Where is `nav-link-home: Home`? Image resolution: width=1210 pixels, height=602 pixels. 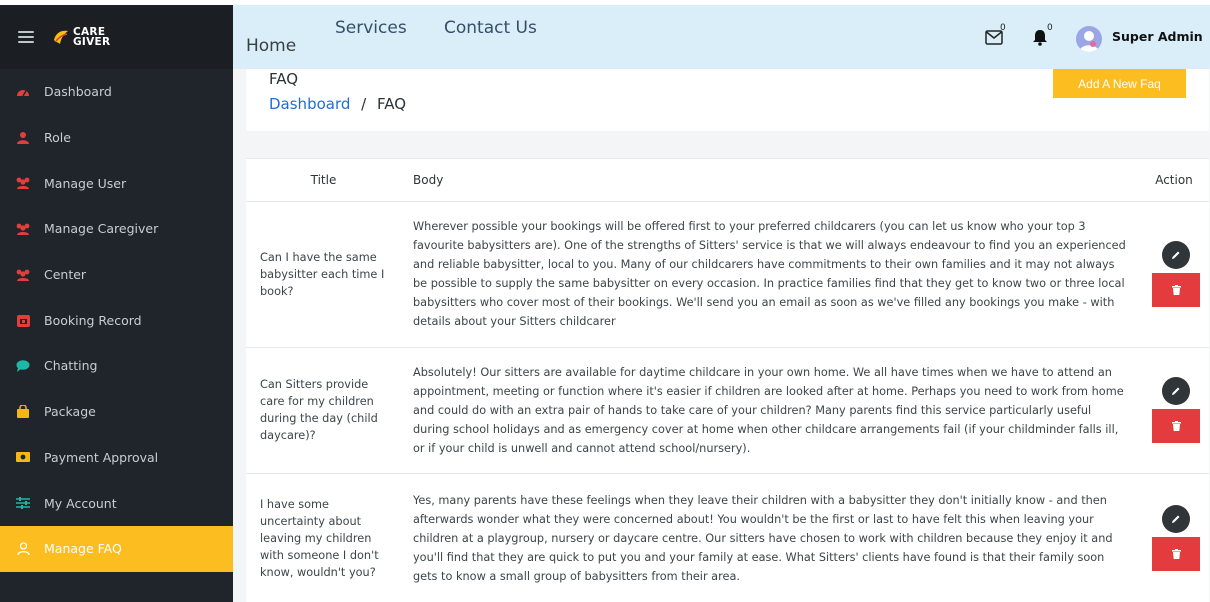 nav-link-home: Home is located at coordinates (271, 46).